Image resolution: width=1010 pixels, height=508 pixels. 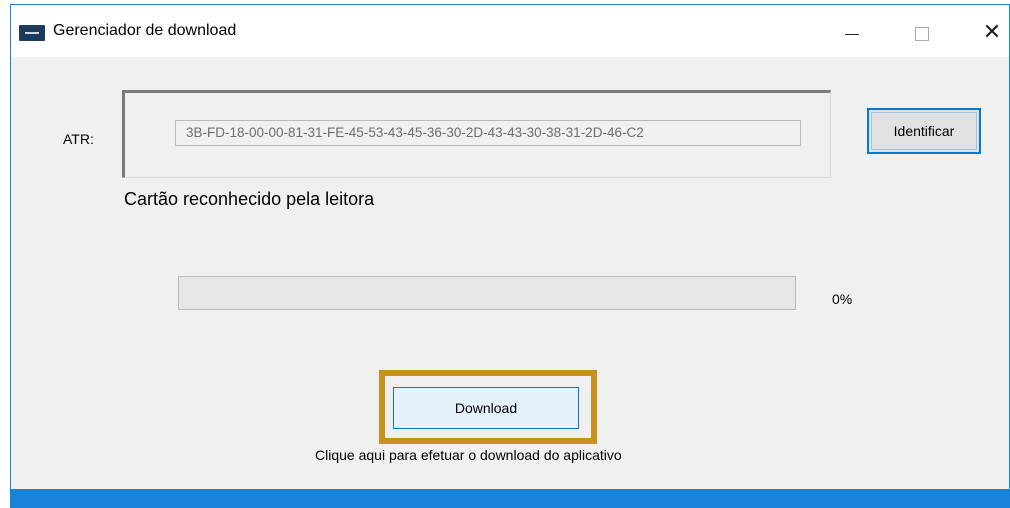 I want to click on bottom-accent-bar, so click(x=510, y=498).